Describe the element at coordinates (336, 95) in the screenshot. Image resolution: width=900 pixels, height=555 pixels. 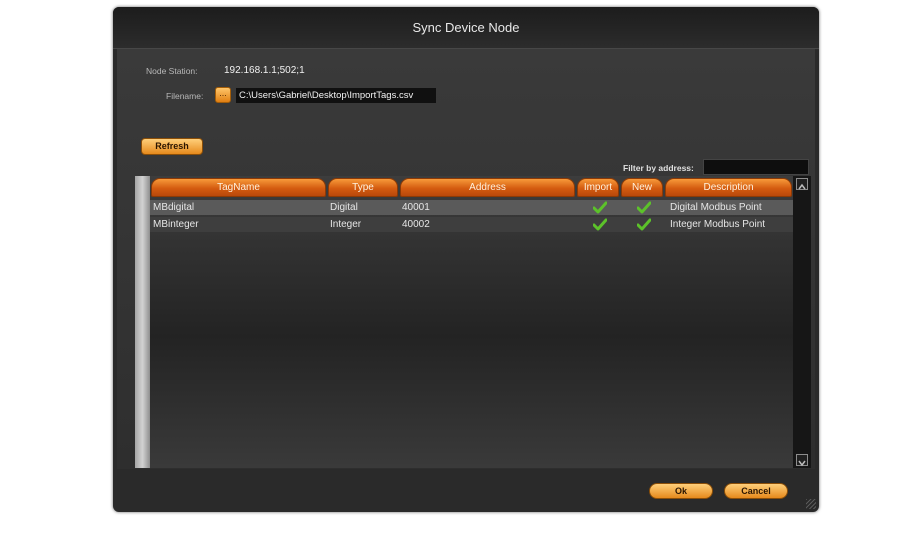
I see `filename-field: C:\Users\Gabriel\Desktop\ImportTags.csv` at that location.